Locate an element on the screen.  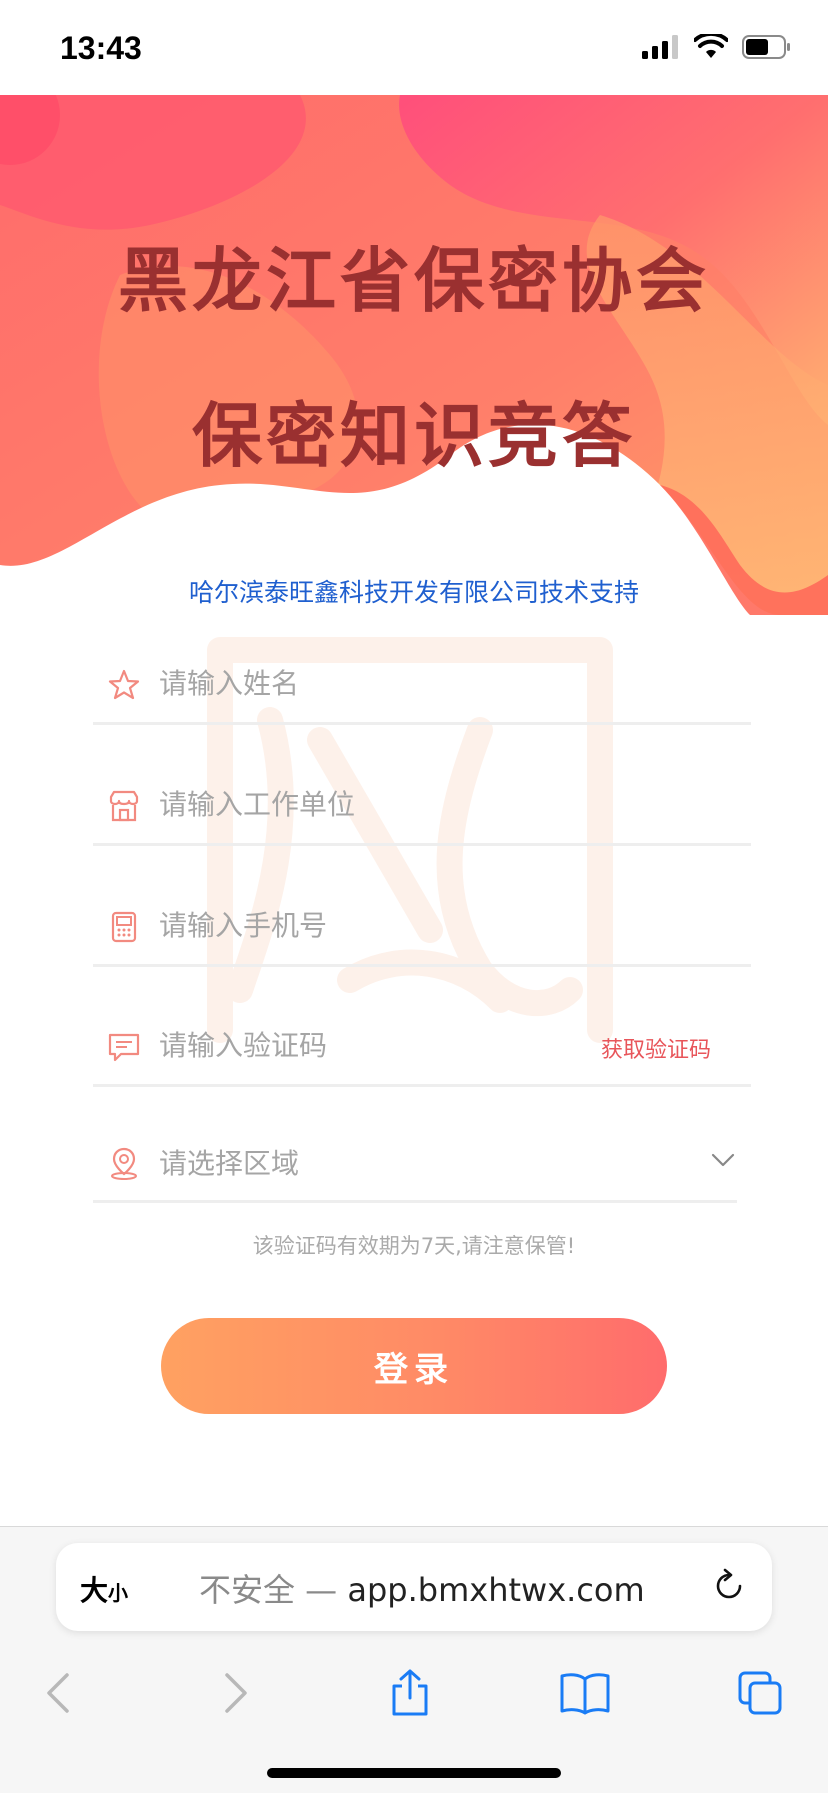
chevron-left-icon is located at coordinates (58, 1693).